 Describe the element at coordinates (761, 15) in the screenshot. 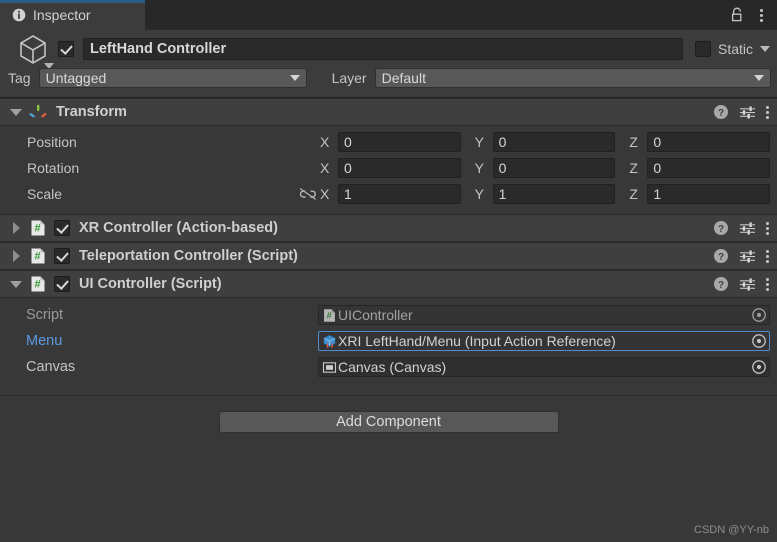

I see `tab-menu-button` at that location.